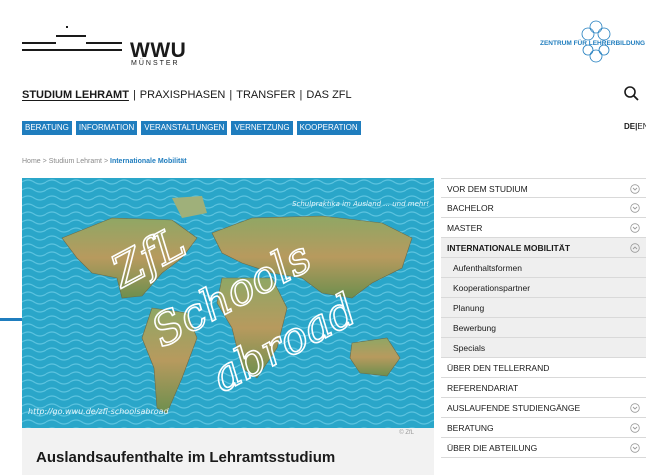  Describe the element at coordinates (475, 328) in the screenshot. I see `sidebar-item-label: Bewerbung` at that location.